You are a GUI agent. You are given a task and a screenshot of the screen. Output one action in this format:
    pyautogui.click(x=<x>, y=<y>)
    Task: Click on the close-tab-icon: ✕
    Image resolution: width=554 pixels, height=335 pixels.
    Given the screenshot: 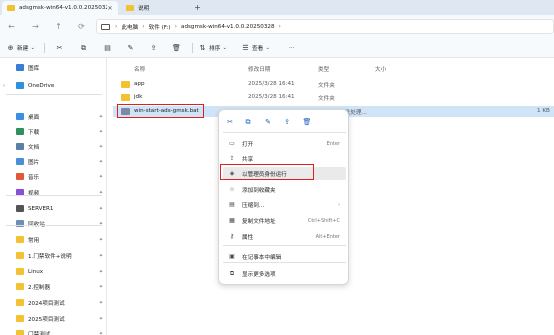 What is the action you would take?
    pyautogui.click(x=110, y=8)
    